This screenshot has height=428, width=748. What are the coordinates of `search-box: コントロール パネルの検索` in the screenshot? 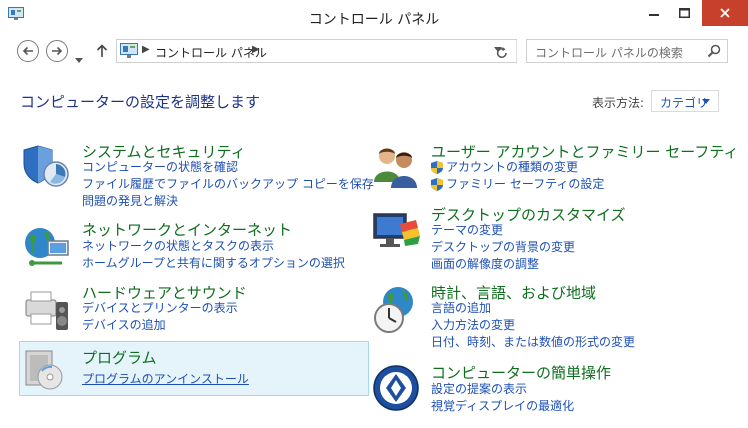 It's located at (627, 51).